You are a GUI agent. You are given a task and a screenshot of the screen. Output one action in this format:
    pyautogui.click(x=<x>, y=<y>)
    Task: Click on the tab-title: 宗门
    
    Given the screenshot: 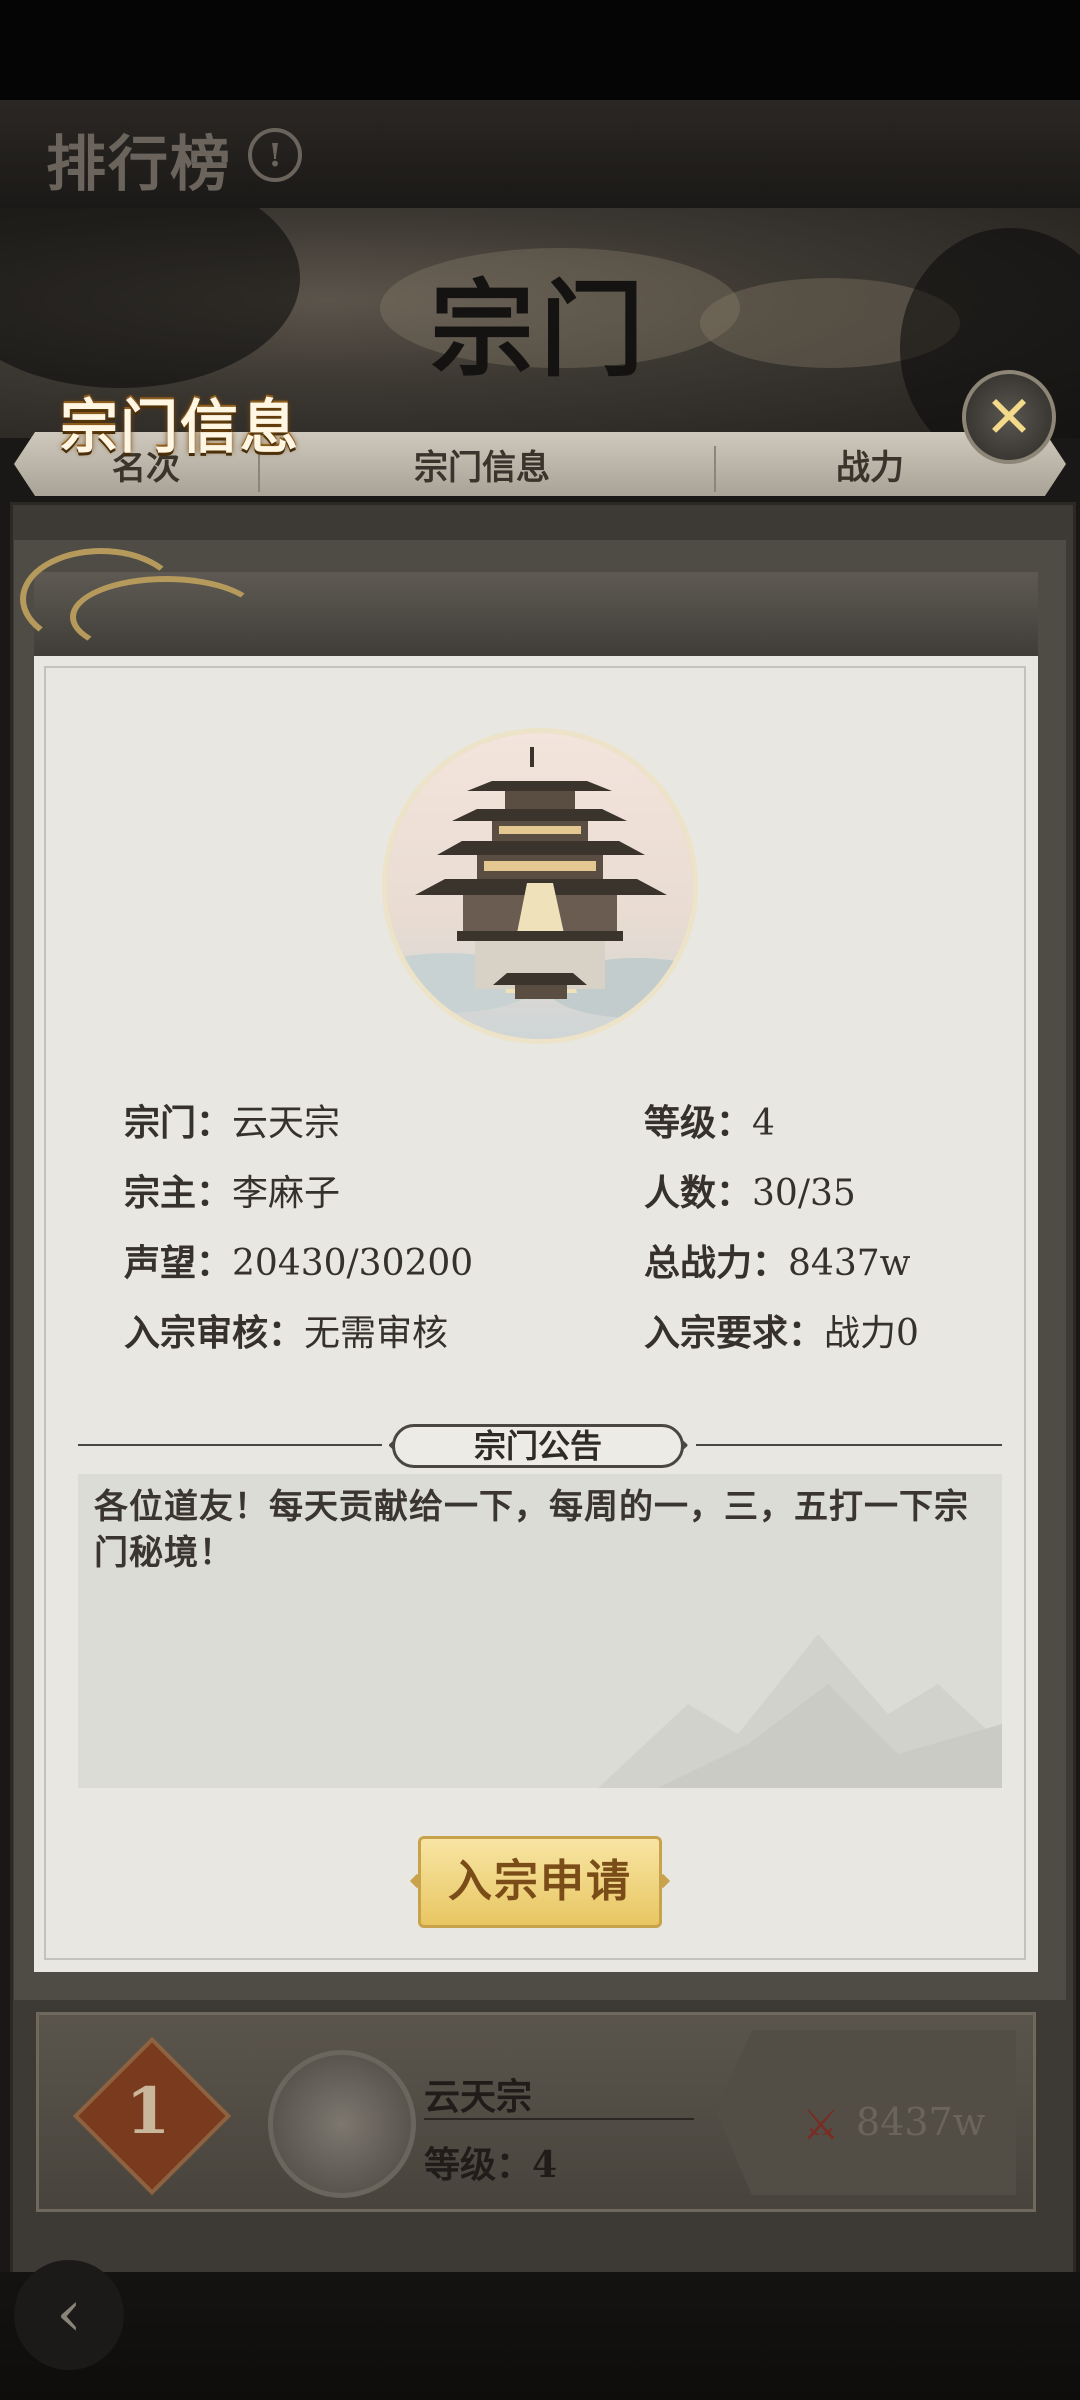 What is the action you would take?
    pyautogui.click(x=539, y=329)
    